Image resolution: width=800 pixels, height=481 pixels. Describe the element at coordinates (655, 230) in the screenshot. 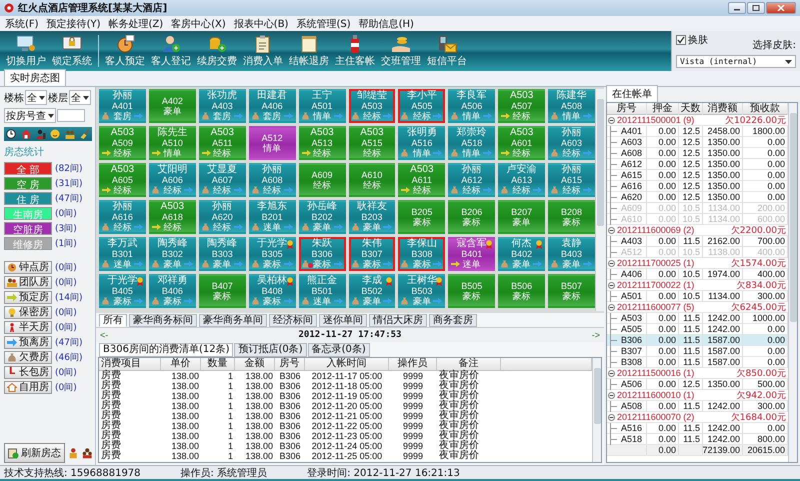

I see `account-number: 2012111600069 (2)` at that location.